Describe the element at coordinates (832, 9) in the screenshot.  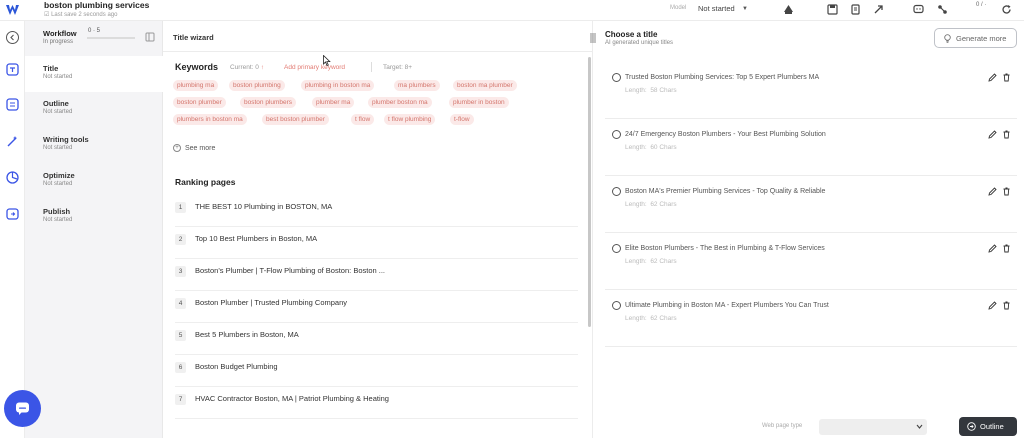
I see `save-icon` at that location.